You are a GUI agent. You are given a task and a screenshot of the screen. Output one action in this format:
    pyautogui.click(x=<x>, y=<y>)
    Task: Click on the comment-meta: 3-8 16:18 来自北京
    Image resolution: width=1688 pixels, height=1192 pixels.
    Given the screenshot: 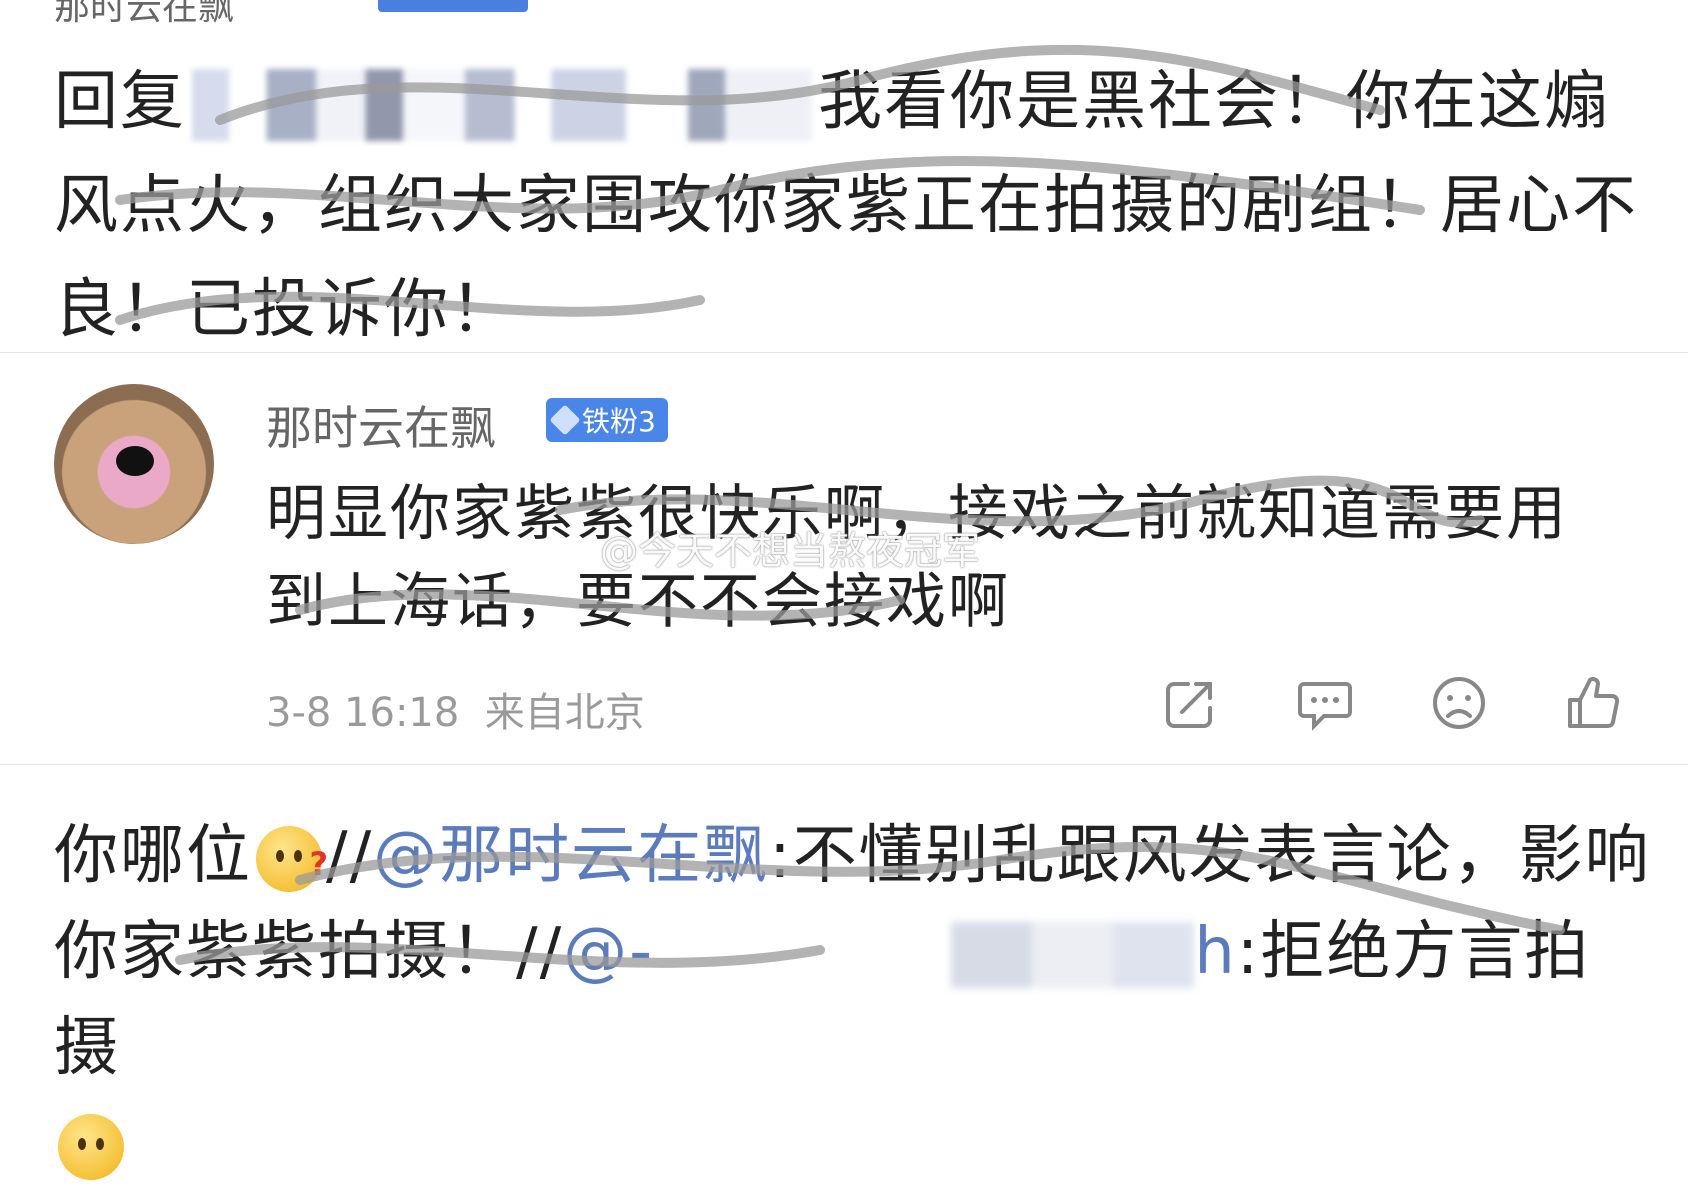 What is the action you would take?
    pyautogui.click(x=455, y=709)
    